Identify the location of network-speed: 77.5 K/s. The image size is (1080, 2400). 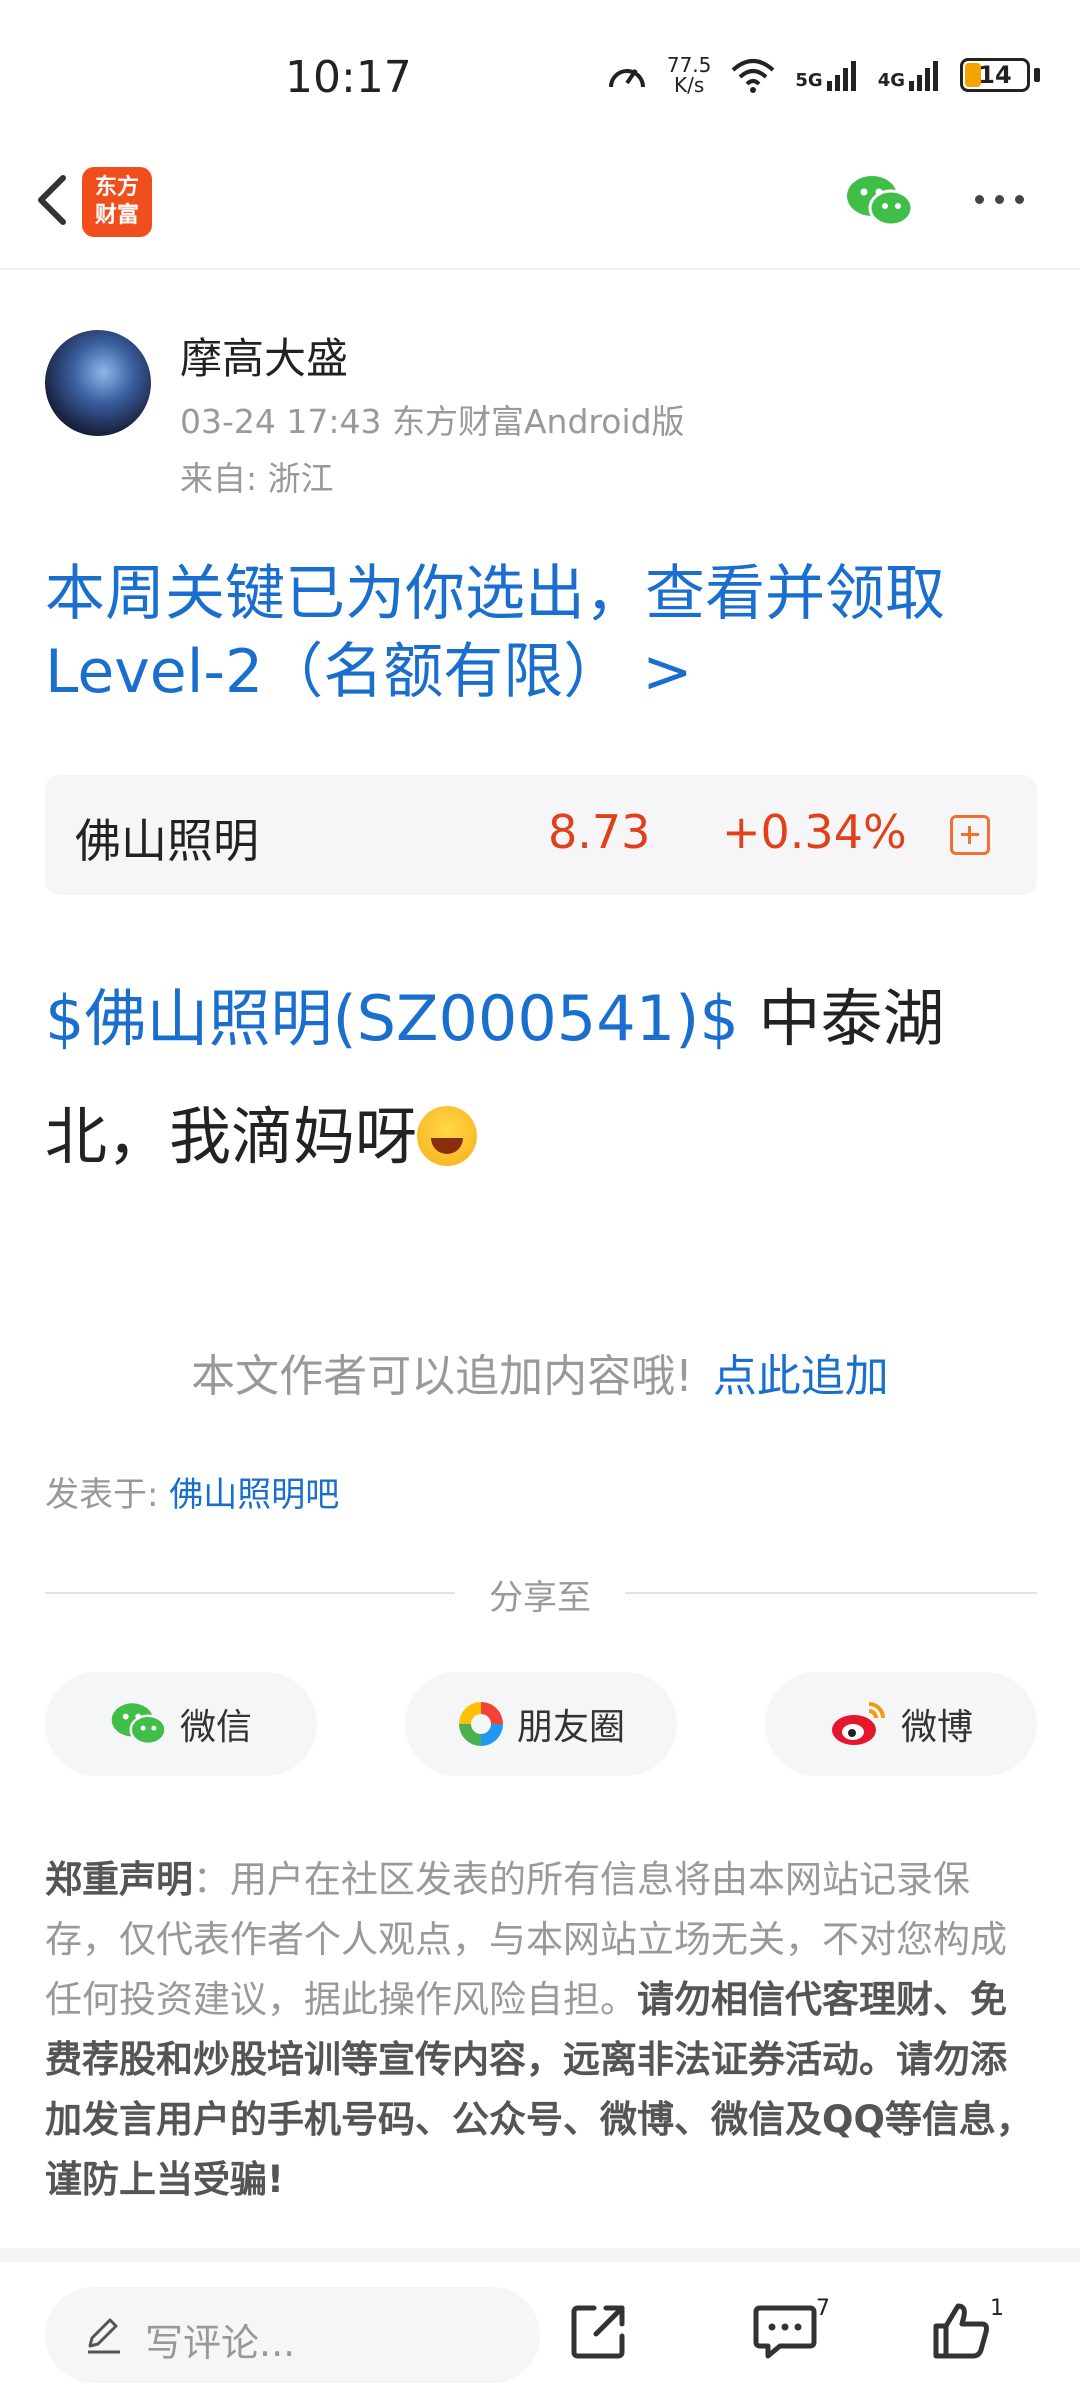
(689, 75).